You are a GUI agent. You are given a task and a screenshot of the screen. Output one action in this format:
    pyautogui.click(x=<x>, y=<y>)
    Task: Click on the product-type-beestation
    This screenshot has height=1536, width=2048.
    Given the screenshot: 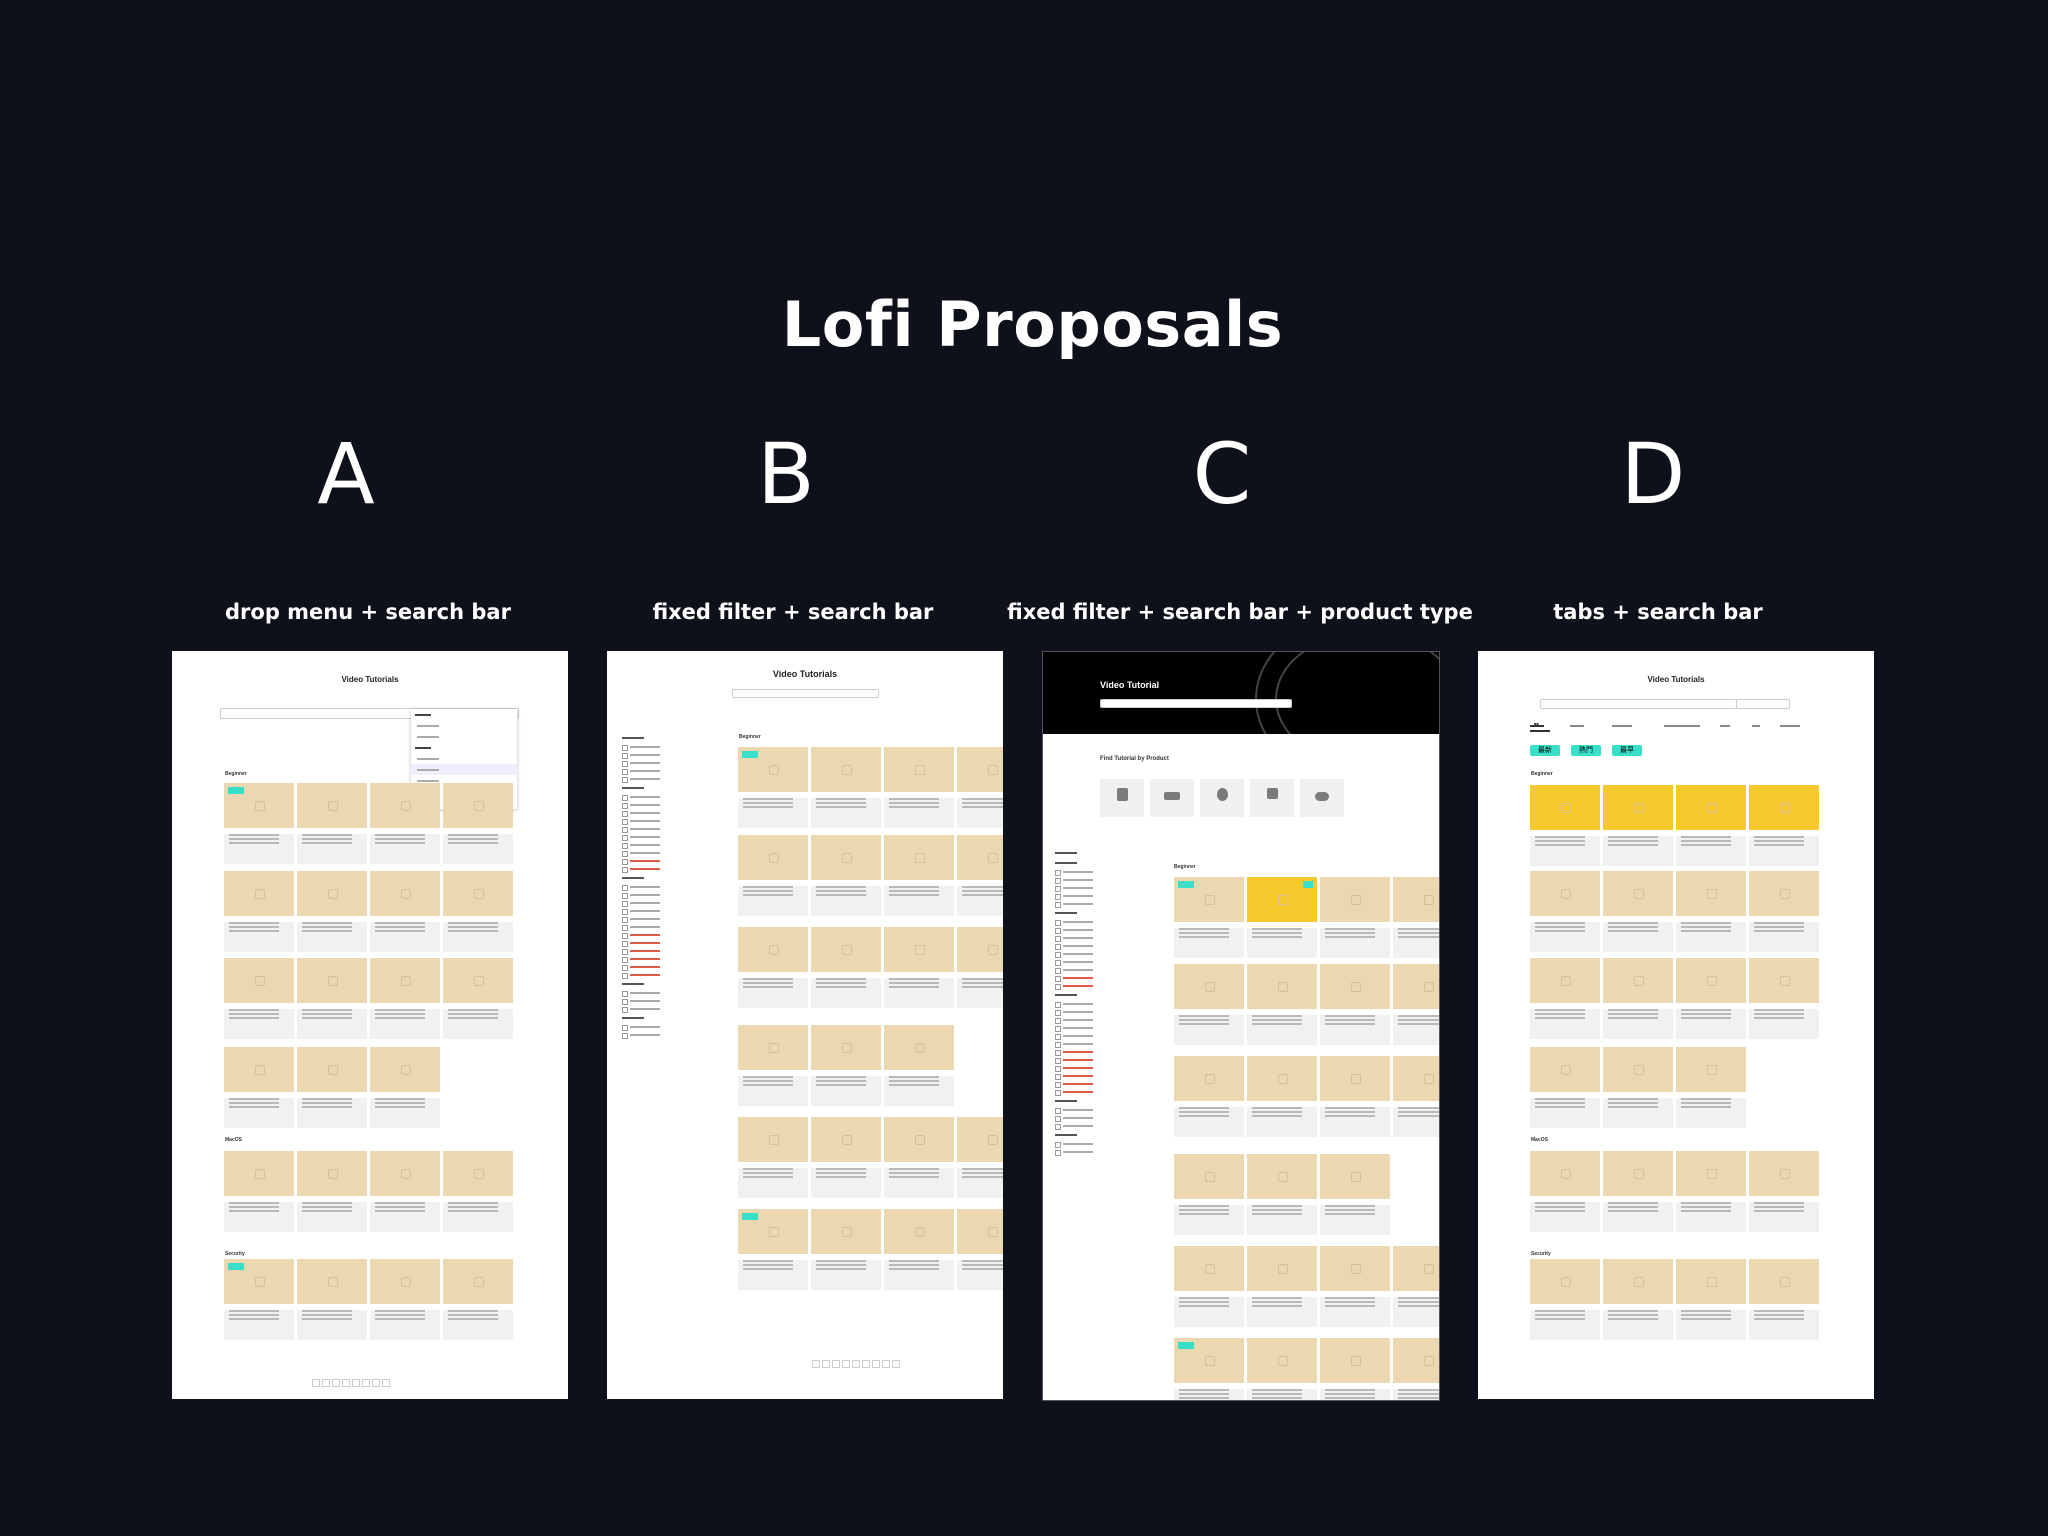 What is the action you would take?
    pyautogui.click(x=1272, y=798)
    